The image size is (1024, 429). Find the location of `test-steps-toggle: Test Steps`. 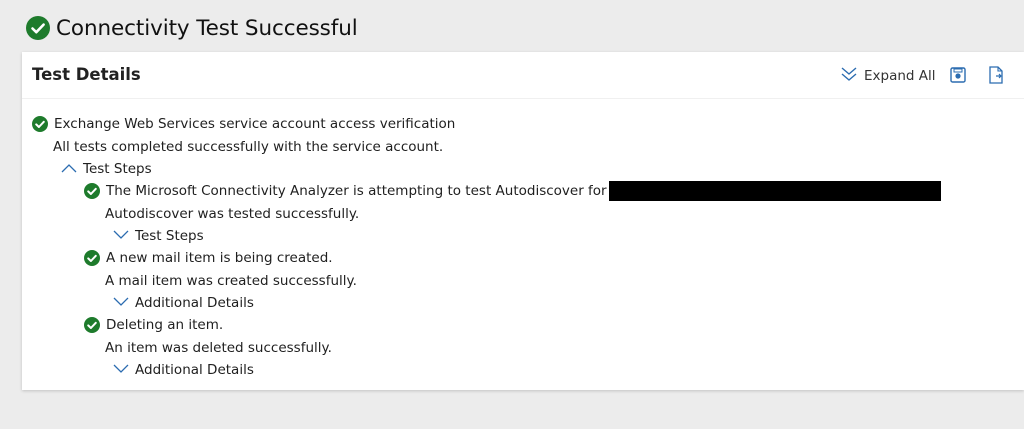

test-steps-toggle: Test Steps is located at coordinates (106, 169).